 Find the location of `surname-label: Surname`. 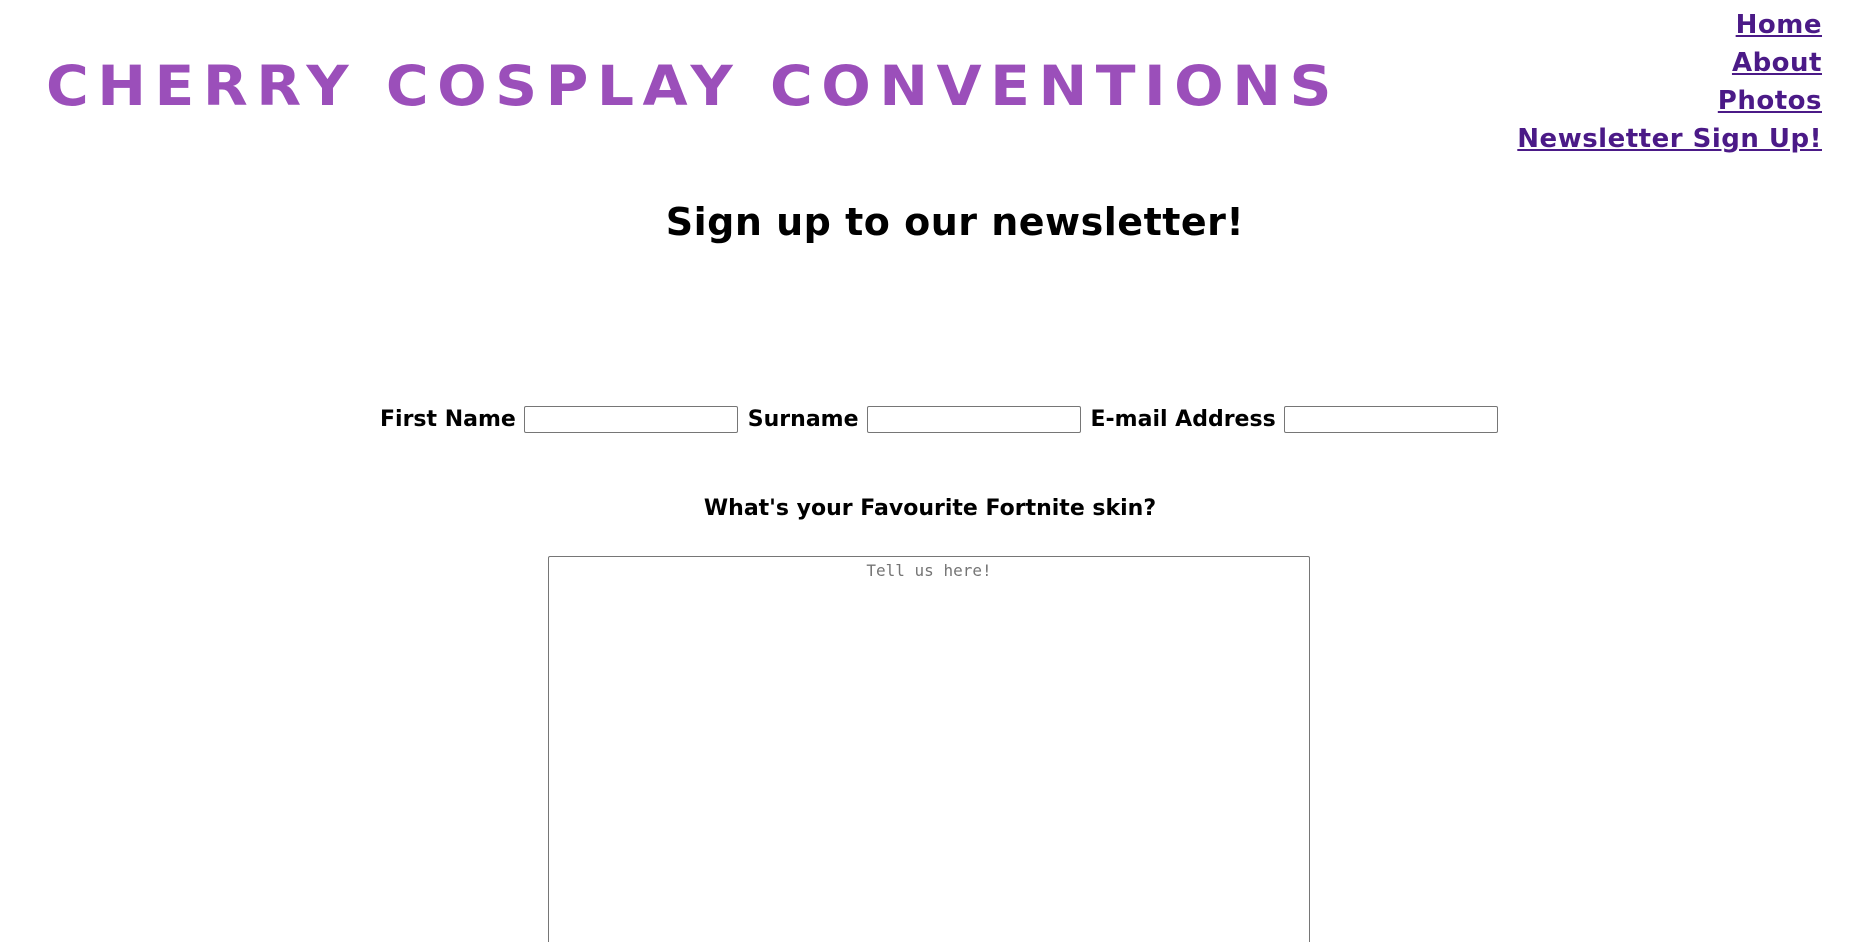

surname-label: Surname is located at coordinates (803, 419).